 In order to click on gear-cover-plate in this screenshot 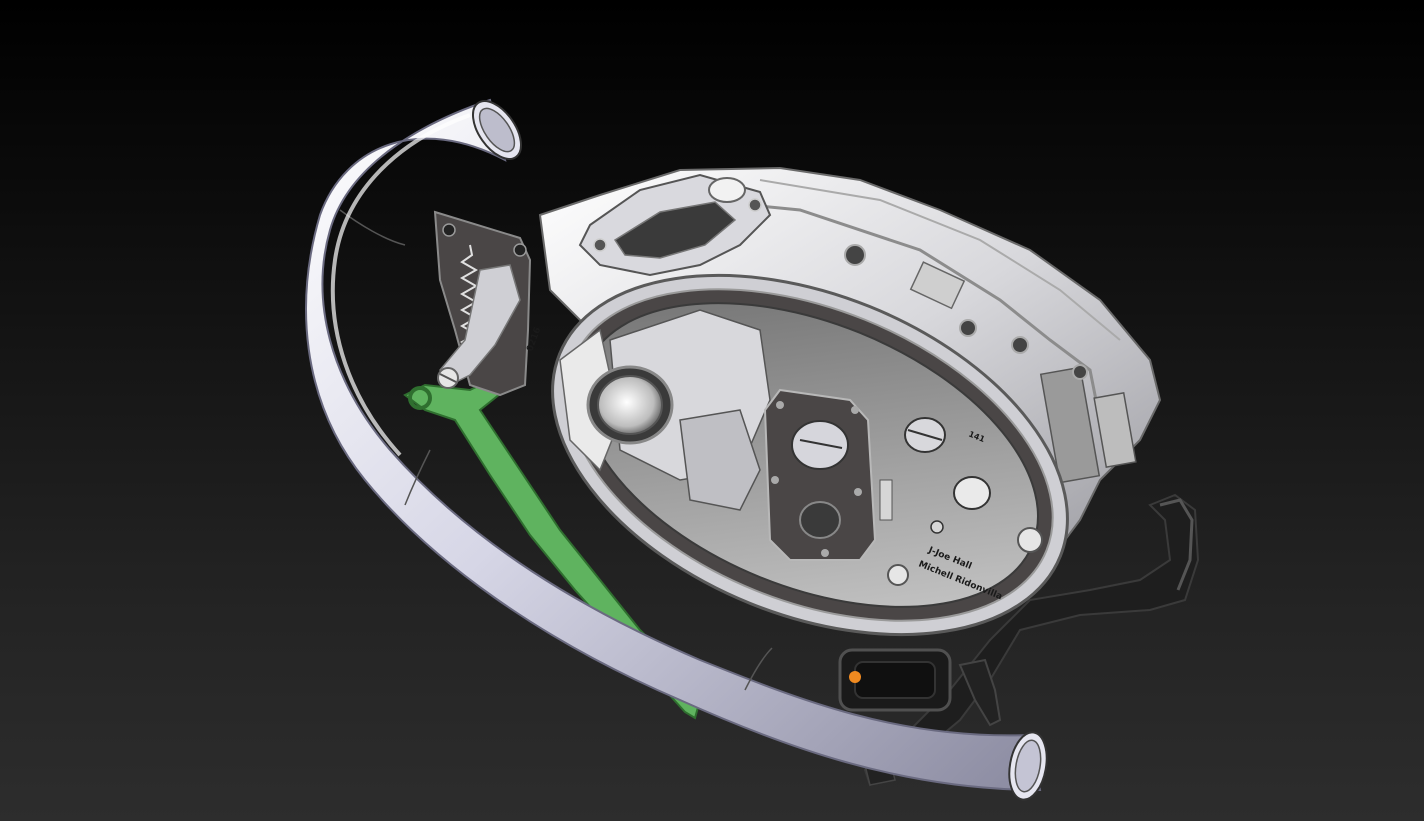, I will do `click(820, 474)`.